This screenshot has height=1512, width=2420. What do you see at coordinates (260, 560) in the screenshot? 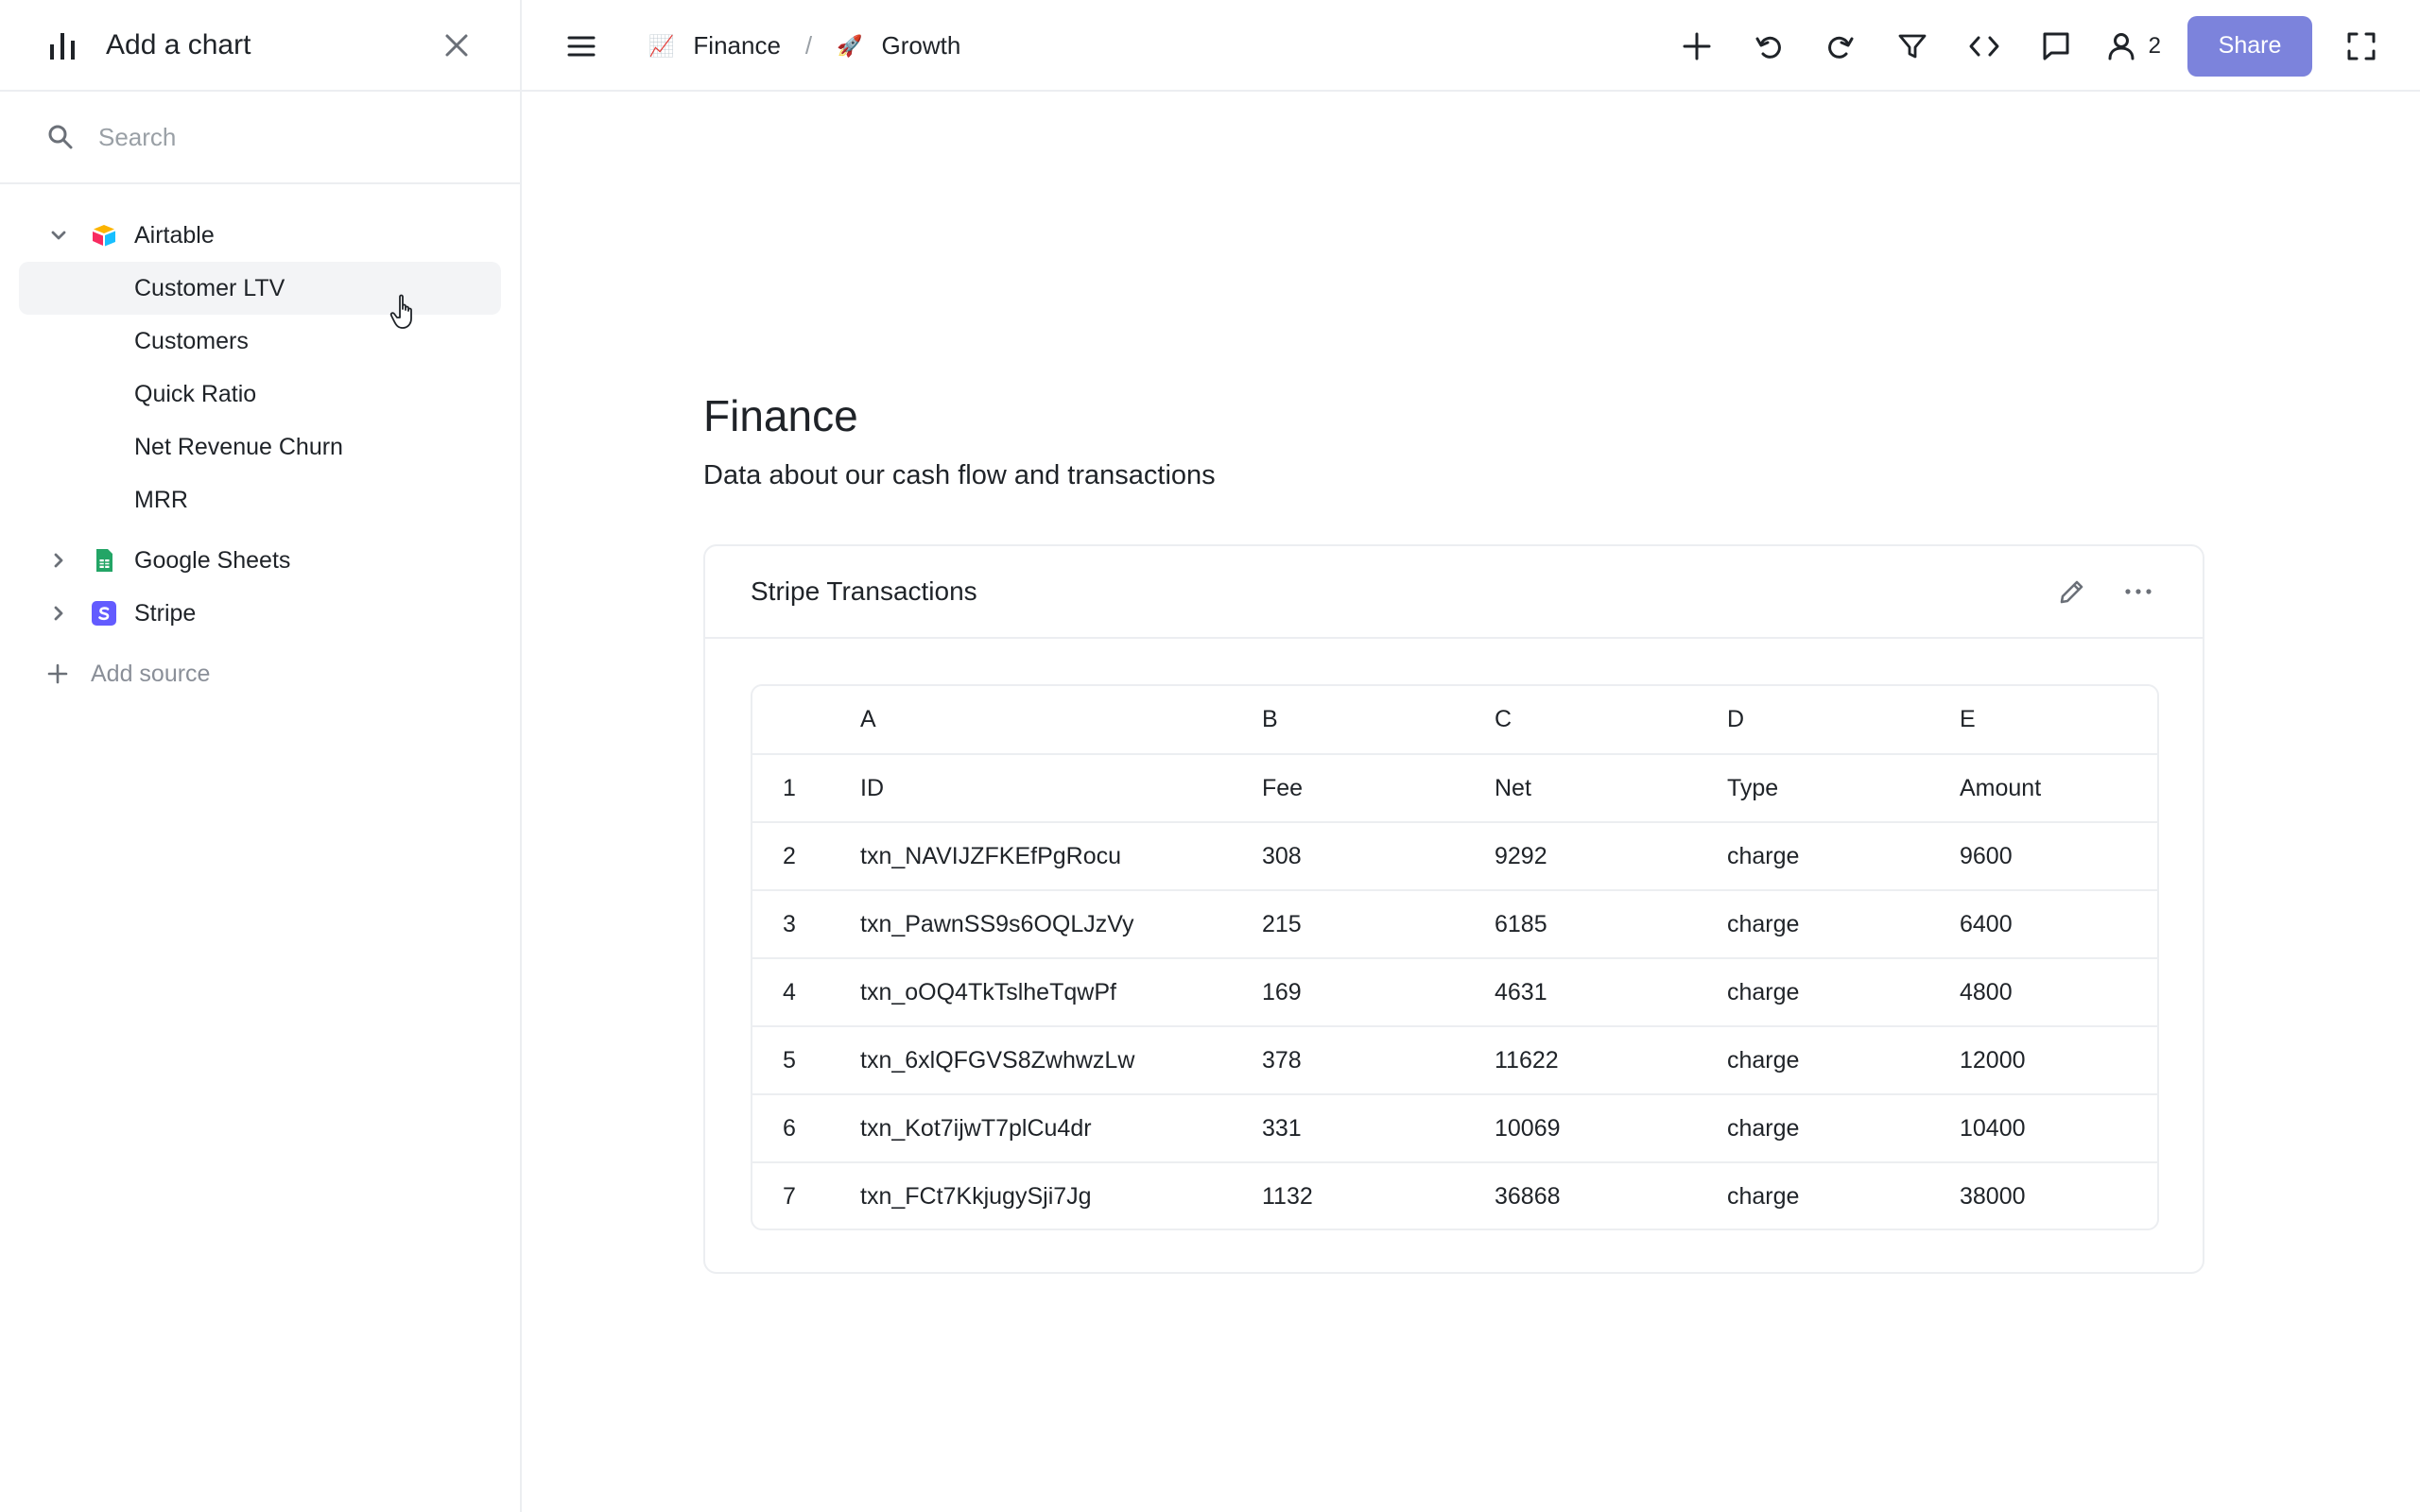
I see `source-google-sheets: Google Sheets` at bounding box center [260, 560].